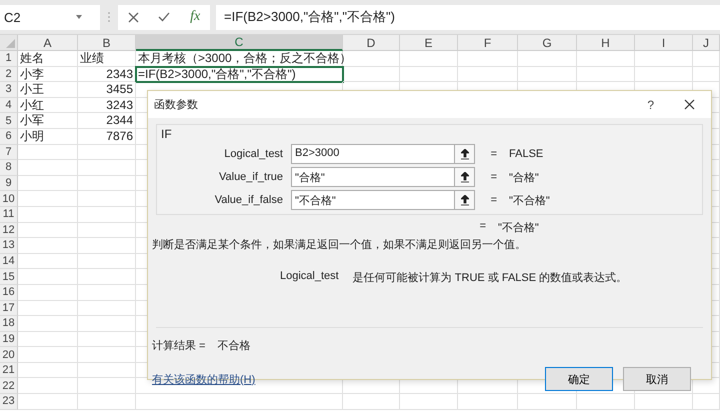  What do you see at coordinates (251, 177) in the screenshot?
I see `argument-label: Value_if_true` at bounding box center [251, 177].